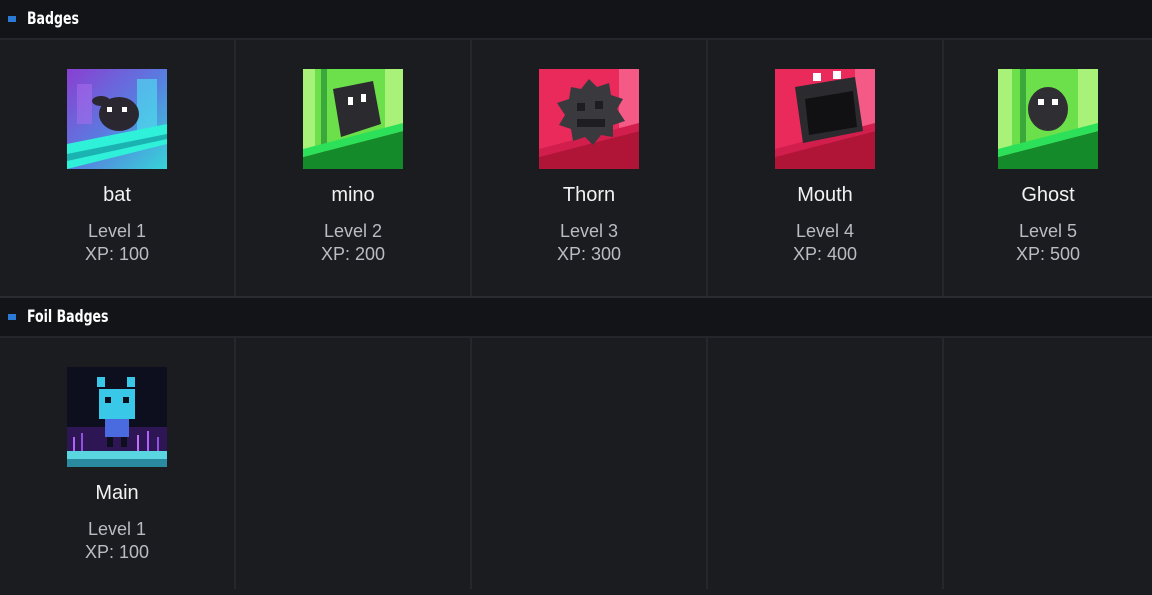 The image size is (1152, 595). I want to click on badge-card-bat: bat Level 1 XP: 100, so click(118, 168).